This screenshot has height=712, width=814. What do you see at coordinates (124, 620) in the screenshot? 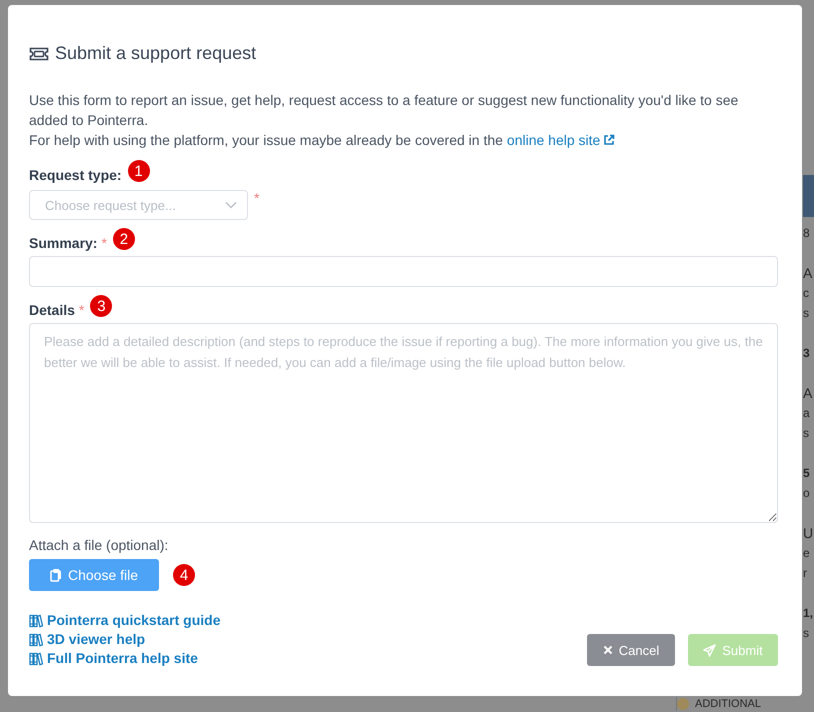
I see `help-link: Pointerra quickstart guide` at bounding box center [124, 620].